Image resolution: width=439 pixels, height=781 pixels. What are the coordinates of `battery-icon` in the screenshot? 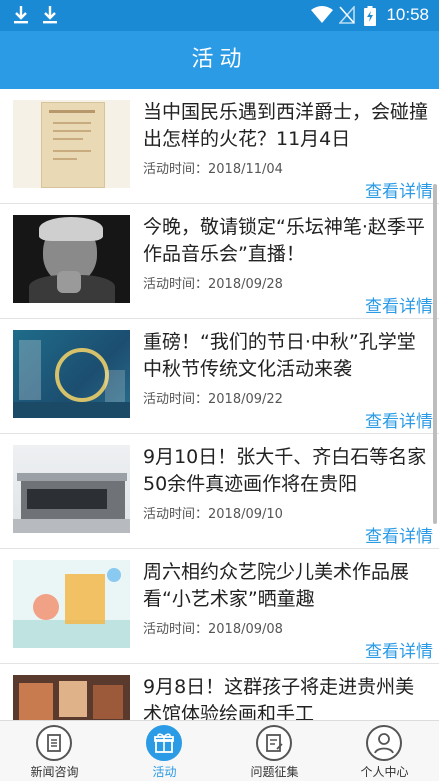 It's located at (370, 16).